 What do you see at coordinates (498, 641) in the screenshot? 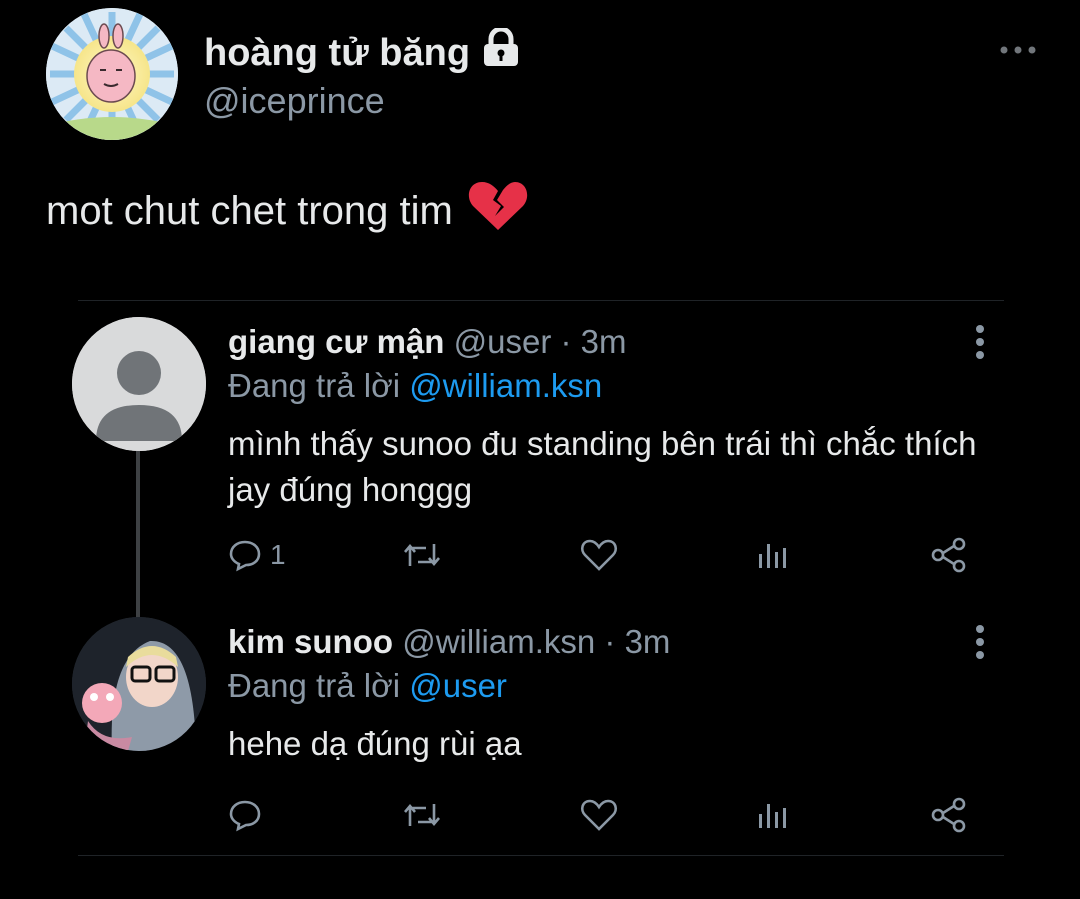
I see `reply-author-handle: @william.ksn` at bounding box center [498, 641].